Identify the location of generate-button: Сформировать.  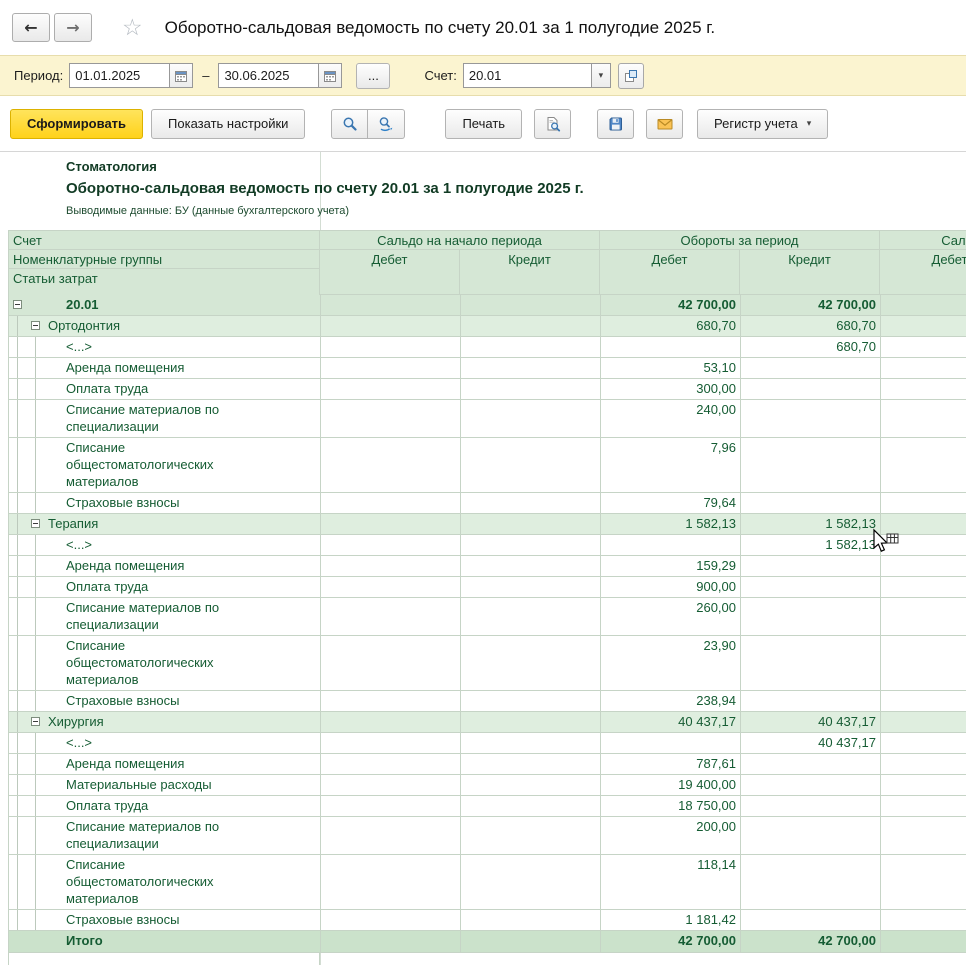
(77, 123).